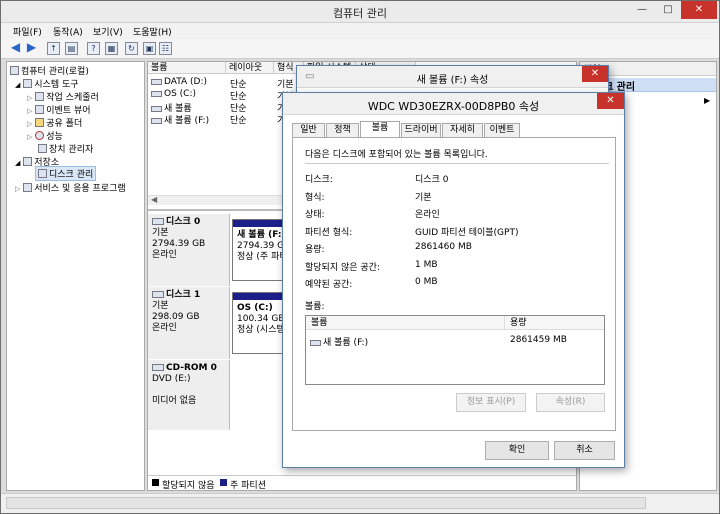 The image size is (720, 514). What do you see at coordinates (427, 215) in the screenshot?
I see `field-value-status: 온라인` at bounding box center [427, 215].